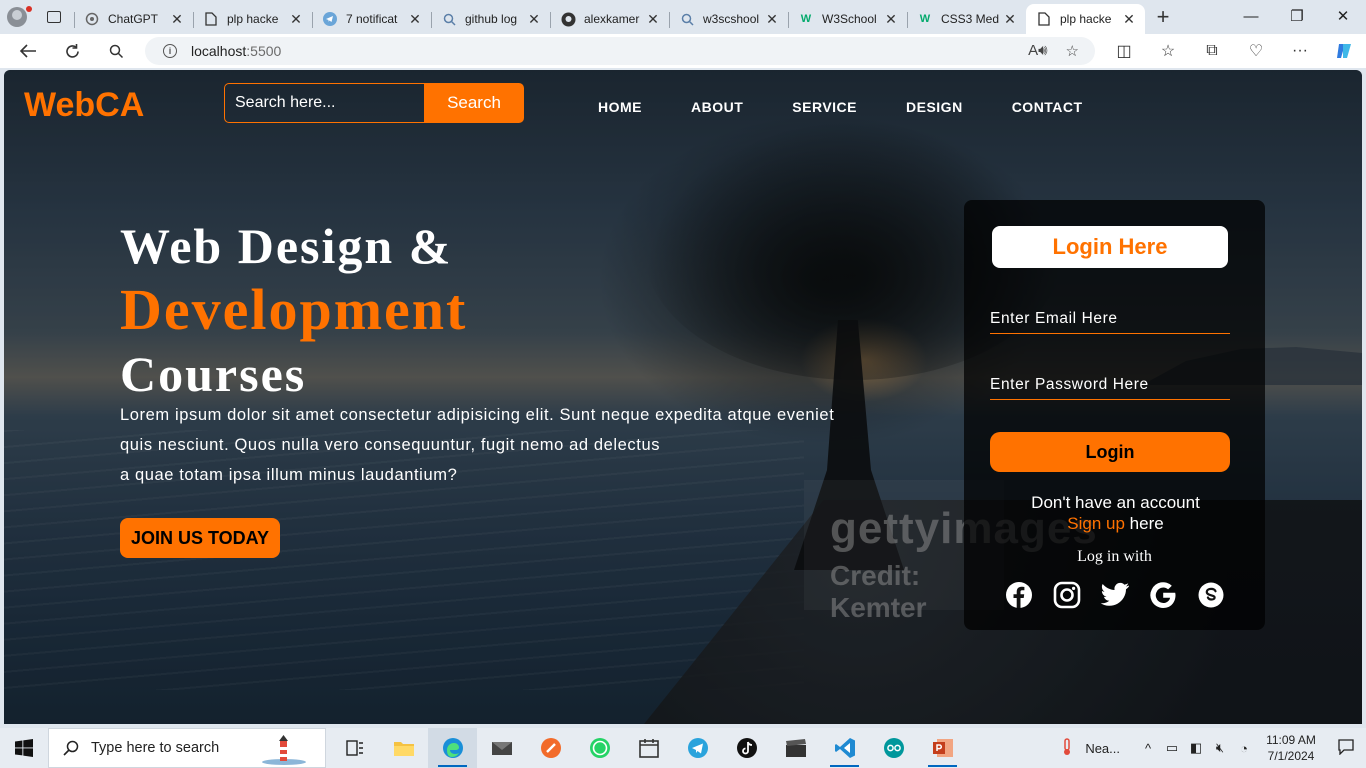 This screenshot has height=768, width=1366. Describe the element at coordinates (92, 19) in the screenshot. I see `chatgpt-icon` at that location.